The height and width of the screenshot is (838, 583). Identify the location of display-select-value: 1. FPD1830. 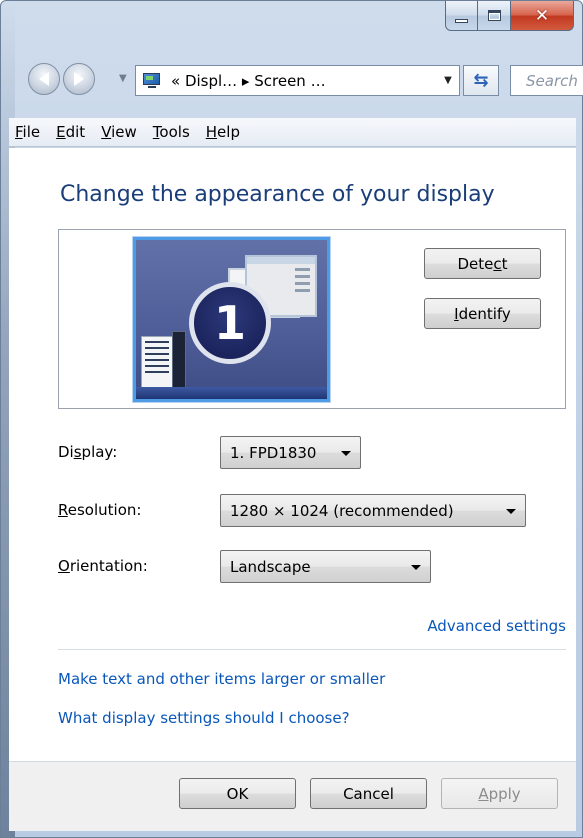
(273, 452).